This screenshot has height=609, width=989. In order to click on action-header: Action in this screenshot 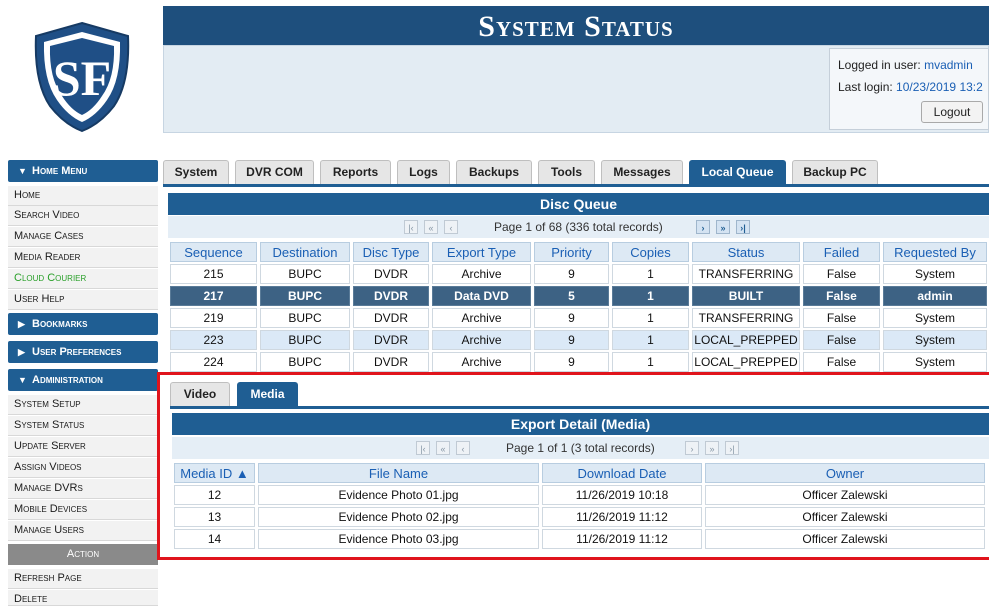, I will do `click(83, 554)`.